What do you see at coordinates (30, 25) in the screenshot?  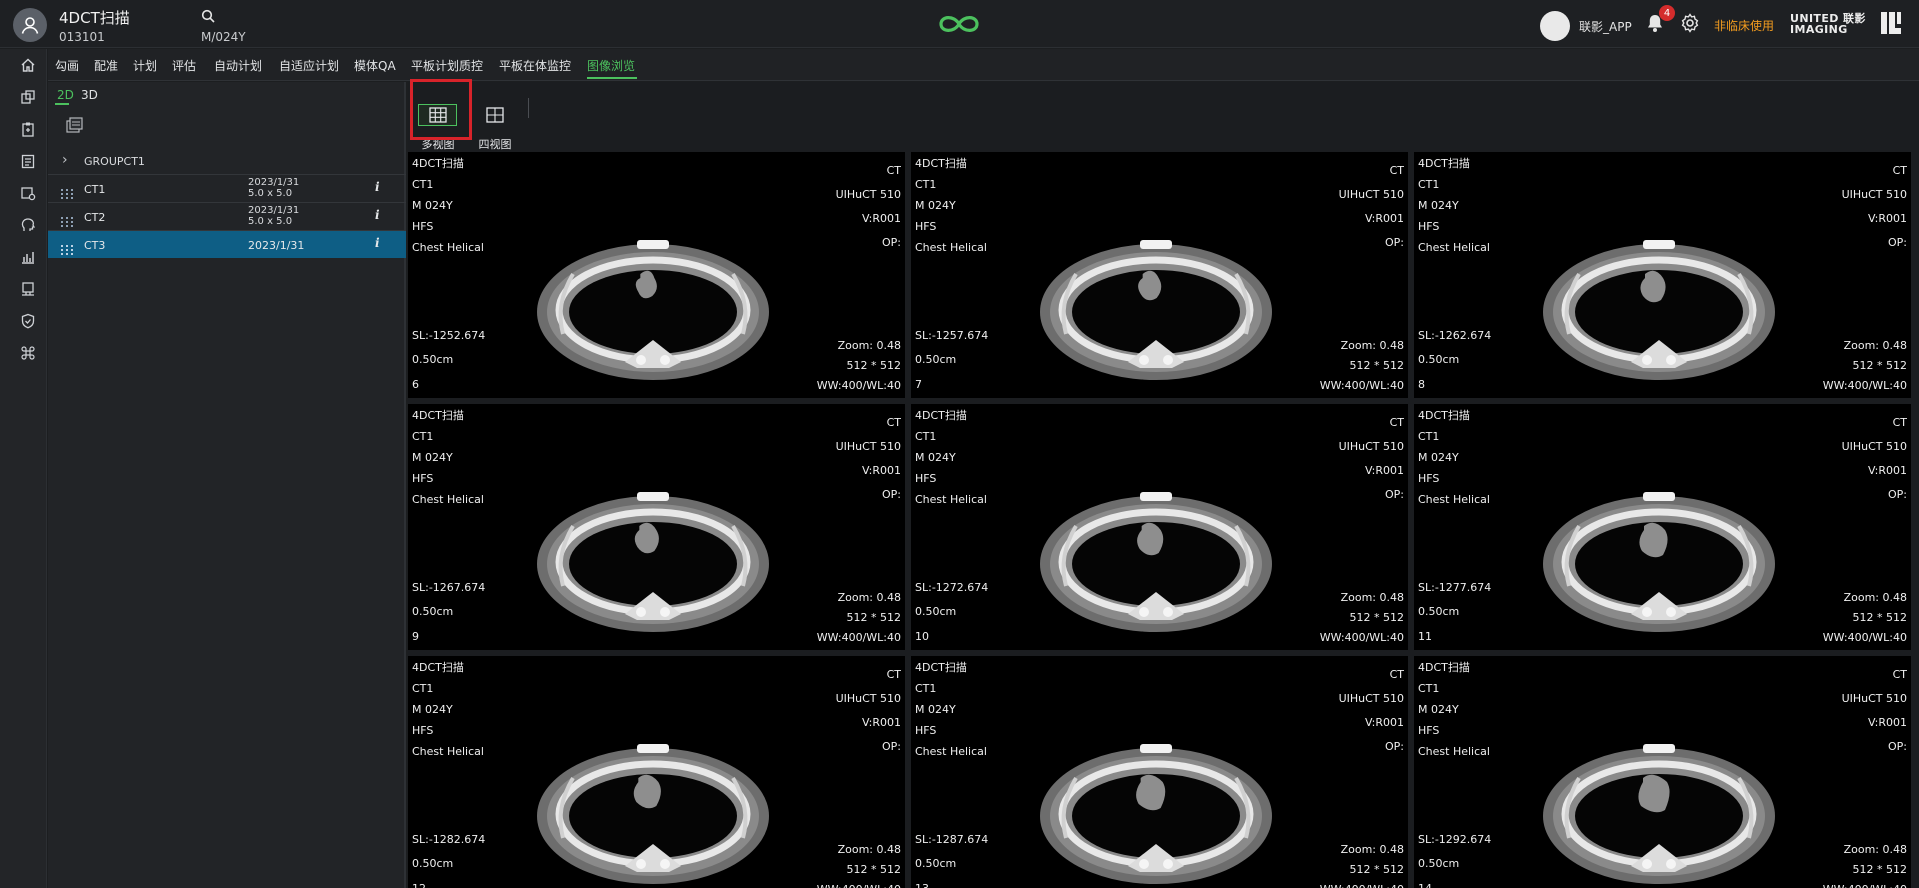 I see `patient-avatar-icon` at bounding box center [30, 25].